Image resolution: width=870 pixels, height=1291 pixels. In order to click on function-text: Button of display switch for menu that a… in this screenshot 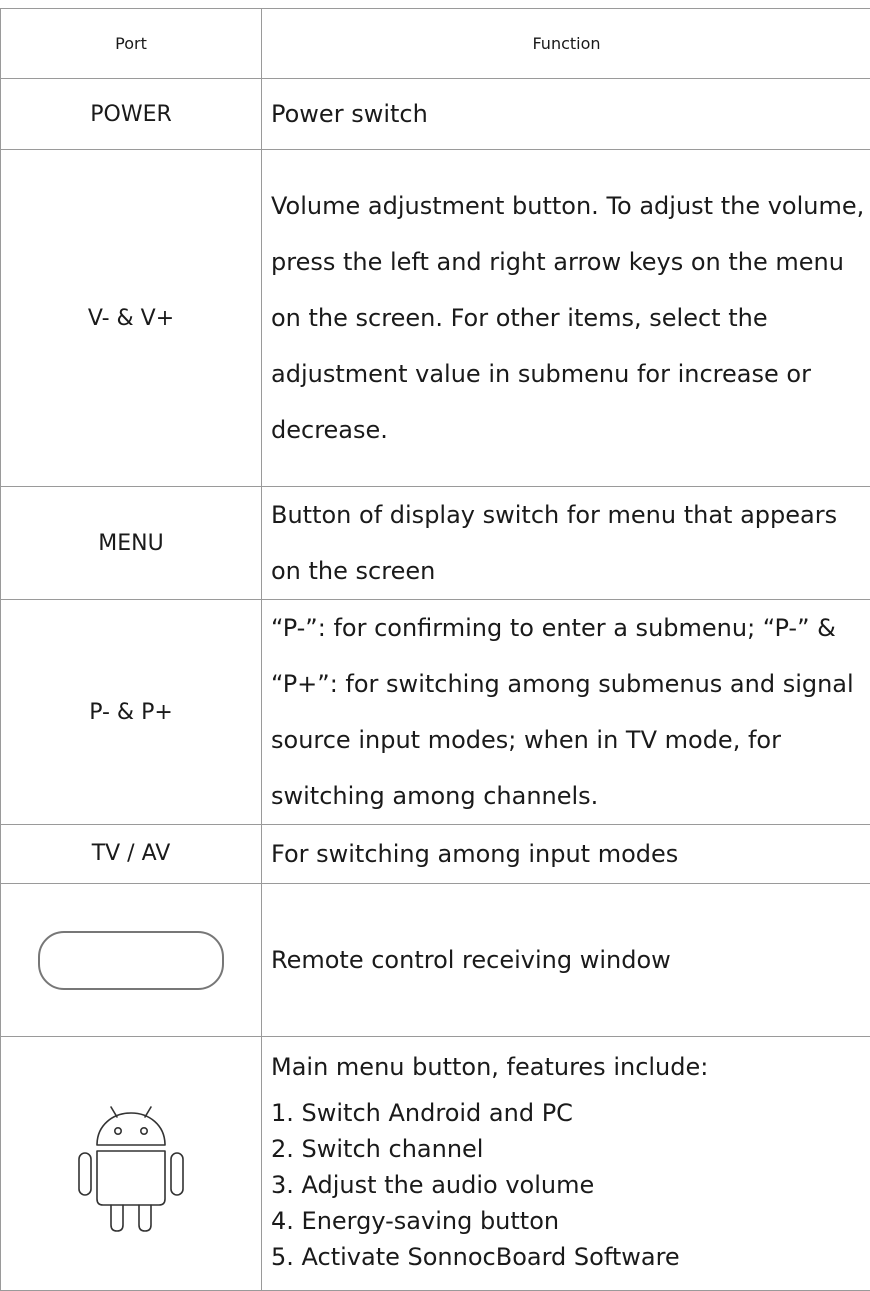, I will do `click(570, 543)`.